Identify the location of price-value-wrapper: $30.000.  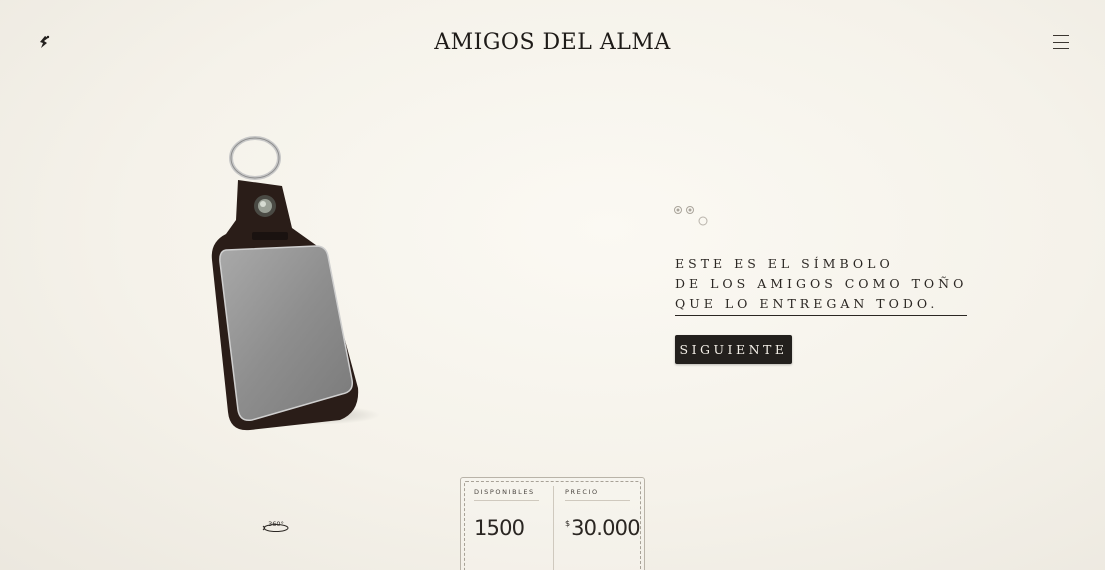
(603, 528).